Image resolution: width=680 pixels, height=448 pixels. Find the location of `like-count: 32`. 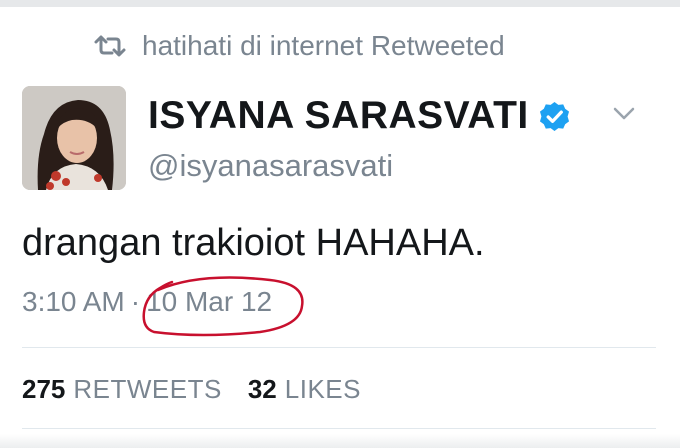

like-count: 32 is located at coordinates (262, 389).